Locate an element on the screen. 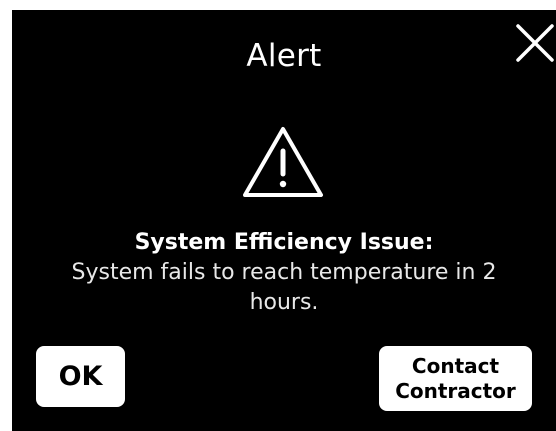  close-icon is located at coordinates (535, 43).